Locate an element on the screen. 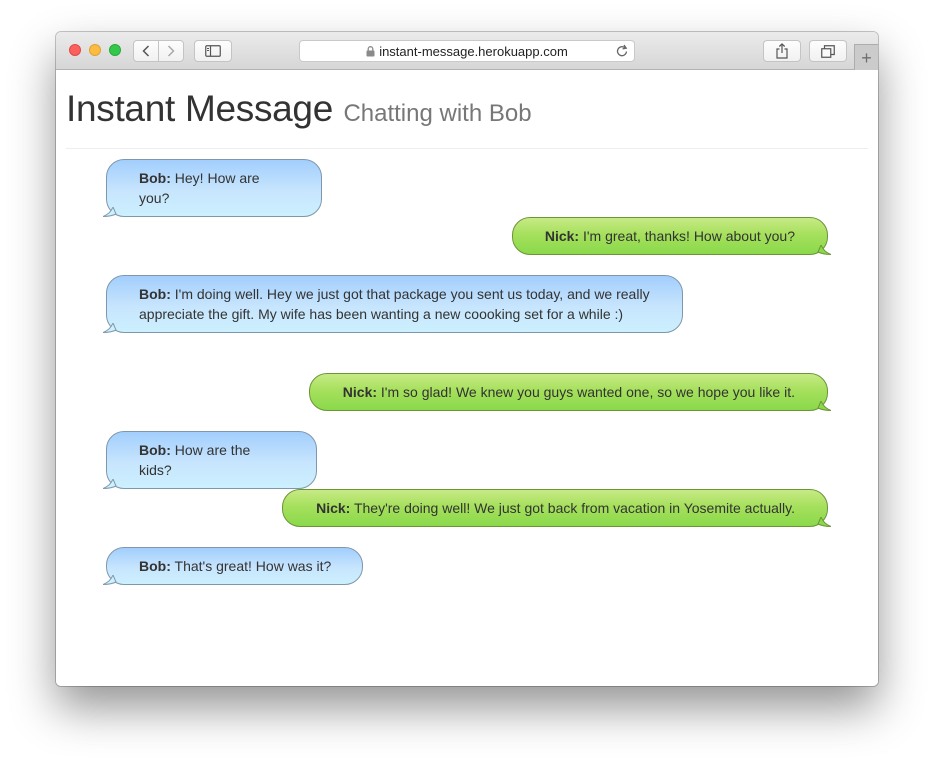 The height and width of the screenshot is (766, 934). page-title: Instant Message is located at coordinates (199, 108).